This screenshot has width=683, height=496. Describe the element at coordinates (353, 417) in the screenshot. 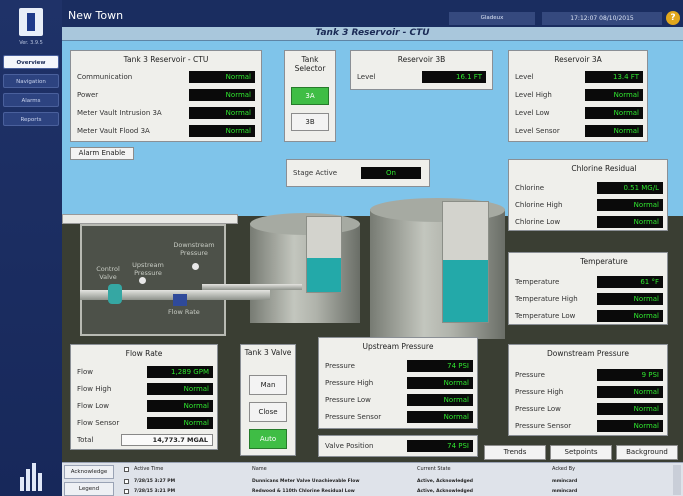

I see `upstream-label: Pressure Sensor` at that location.